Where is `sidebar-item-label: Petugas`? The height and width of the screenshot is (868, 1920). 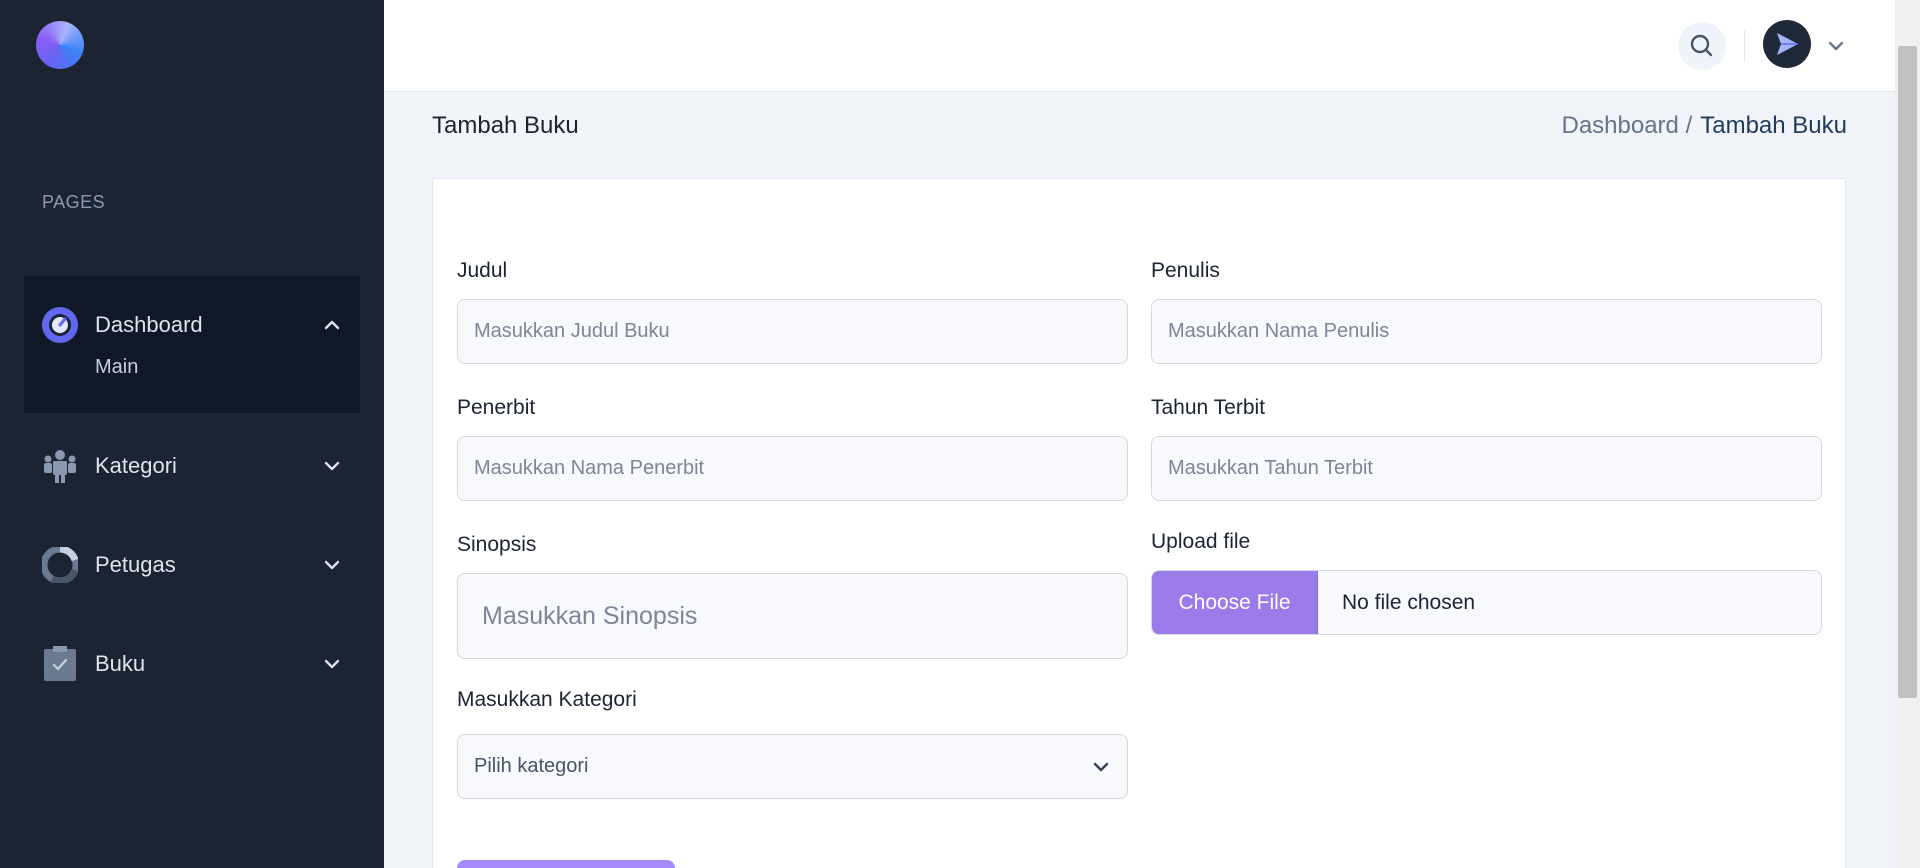
sidebar-item-label: Petugas is located at coordinates (135, 564).